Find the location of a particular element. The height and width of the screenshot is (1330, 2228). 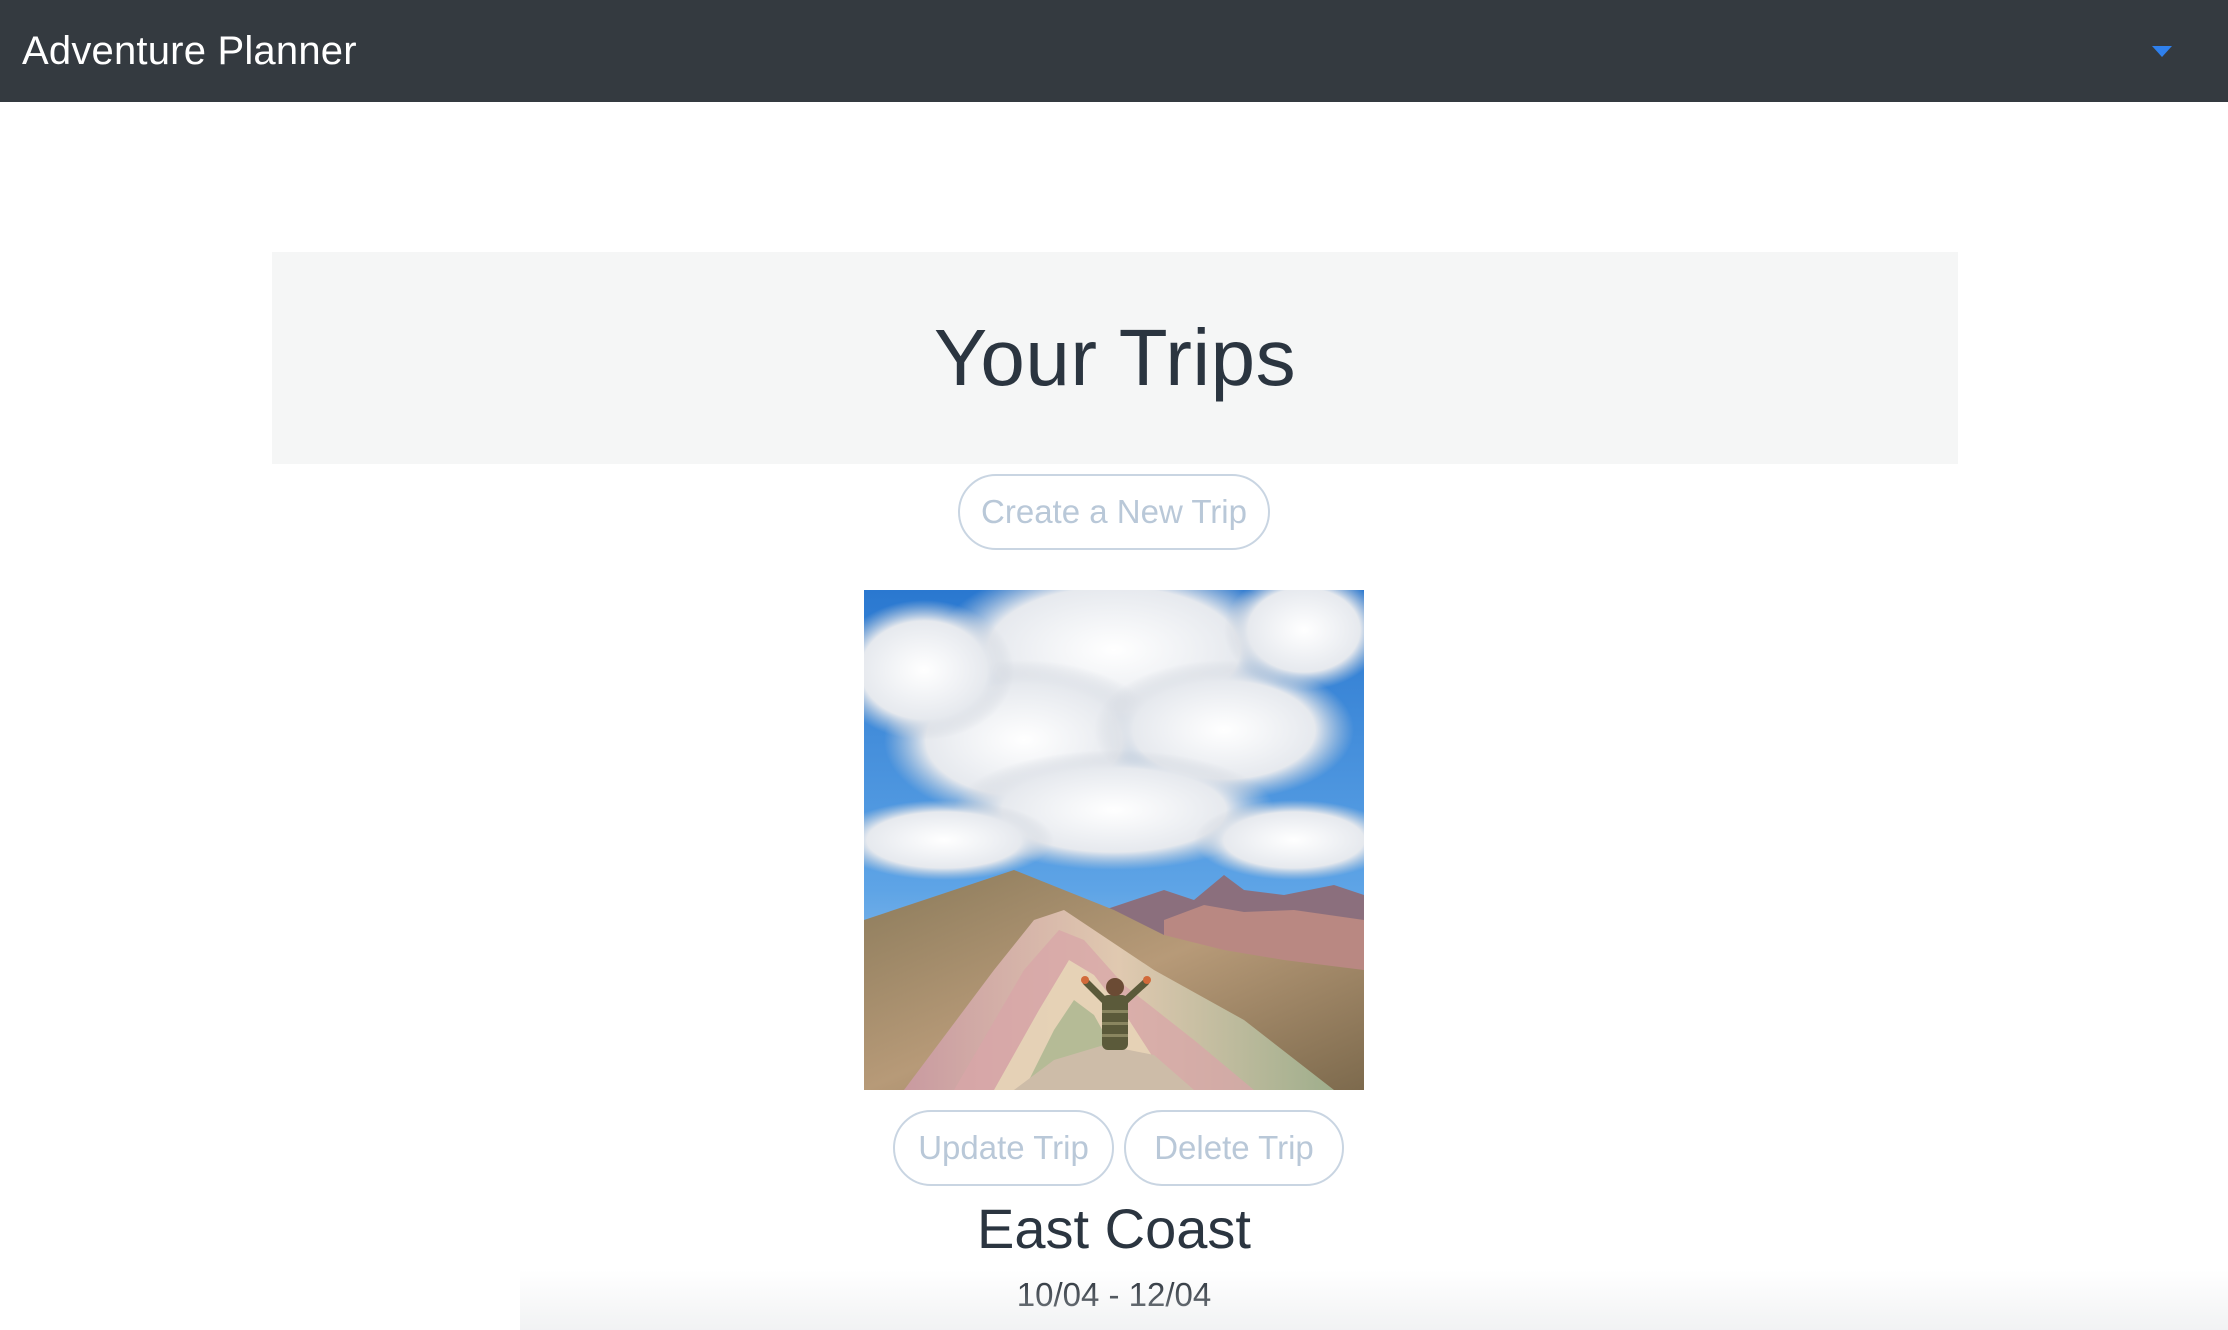

scroll-shadow is located at coordinates (1374, 1300).